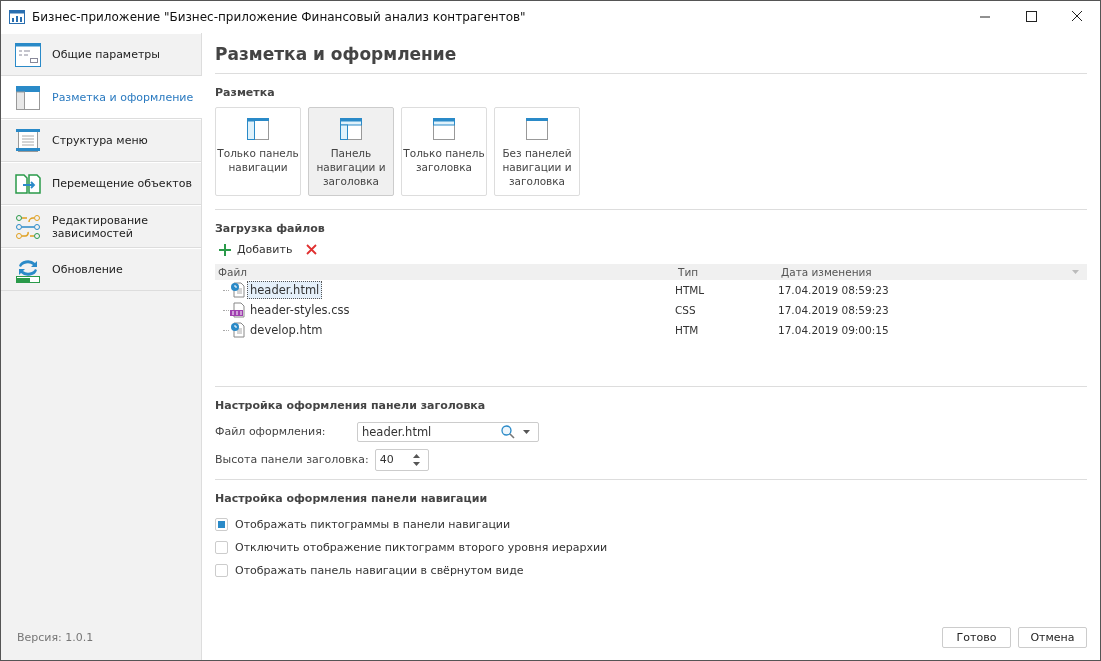 The width and height of the screenshot is (1101, 661). I want to click on file-name: header.html, so click(285, 290).